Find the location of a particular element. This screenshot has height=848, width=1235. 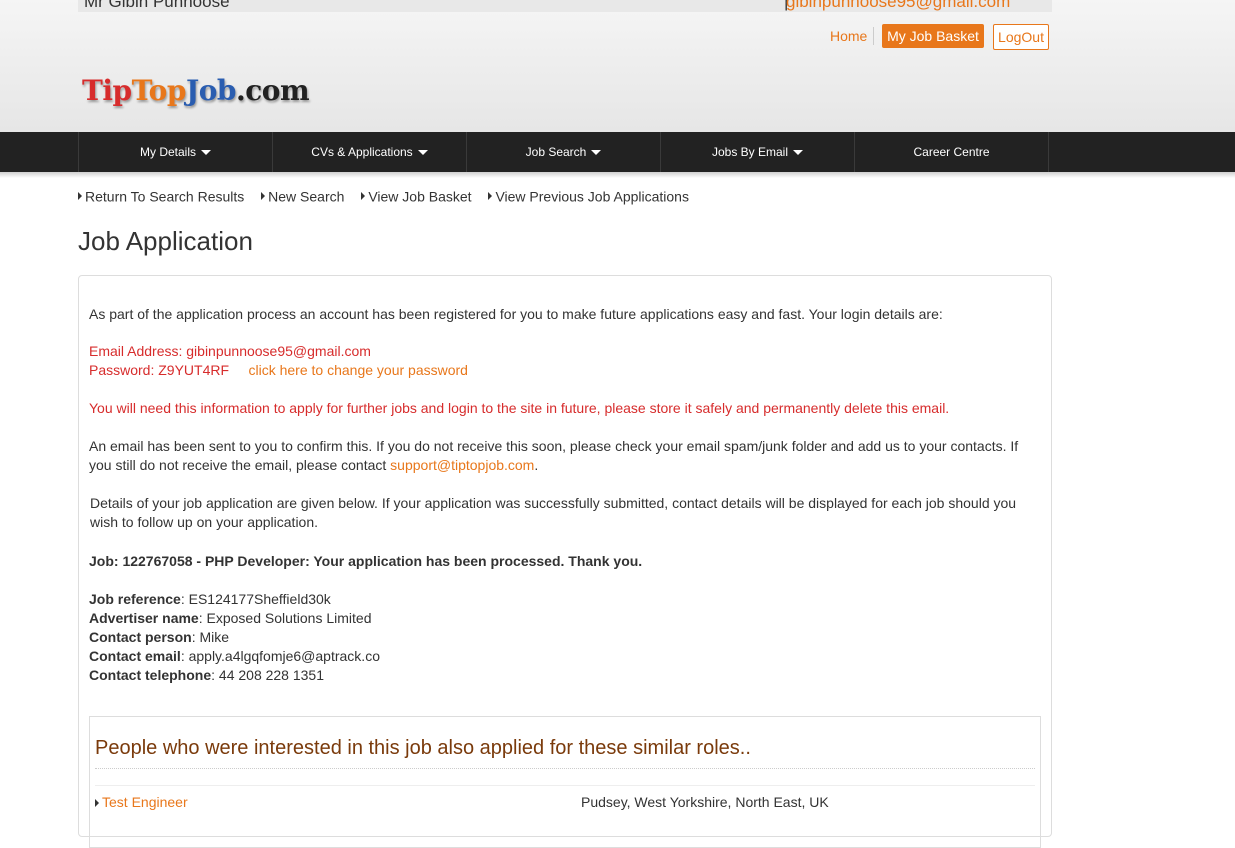

nav-my-details: My Details is located at coordinates (175, 152).